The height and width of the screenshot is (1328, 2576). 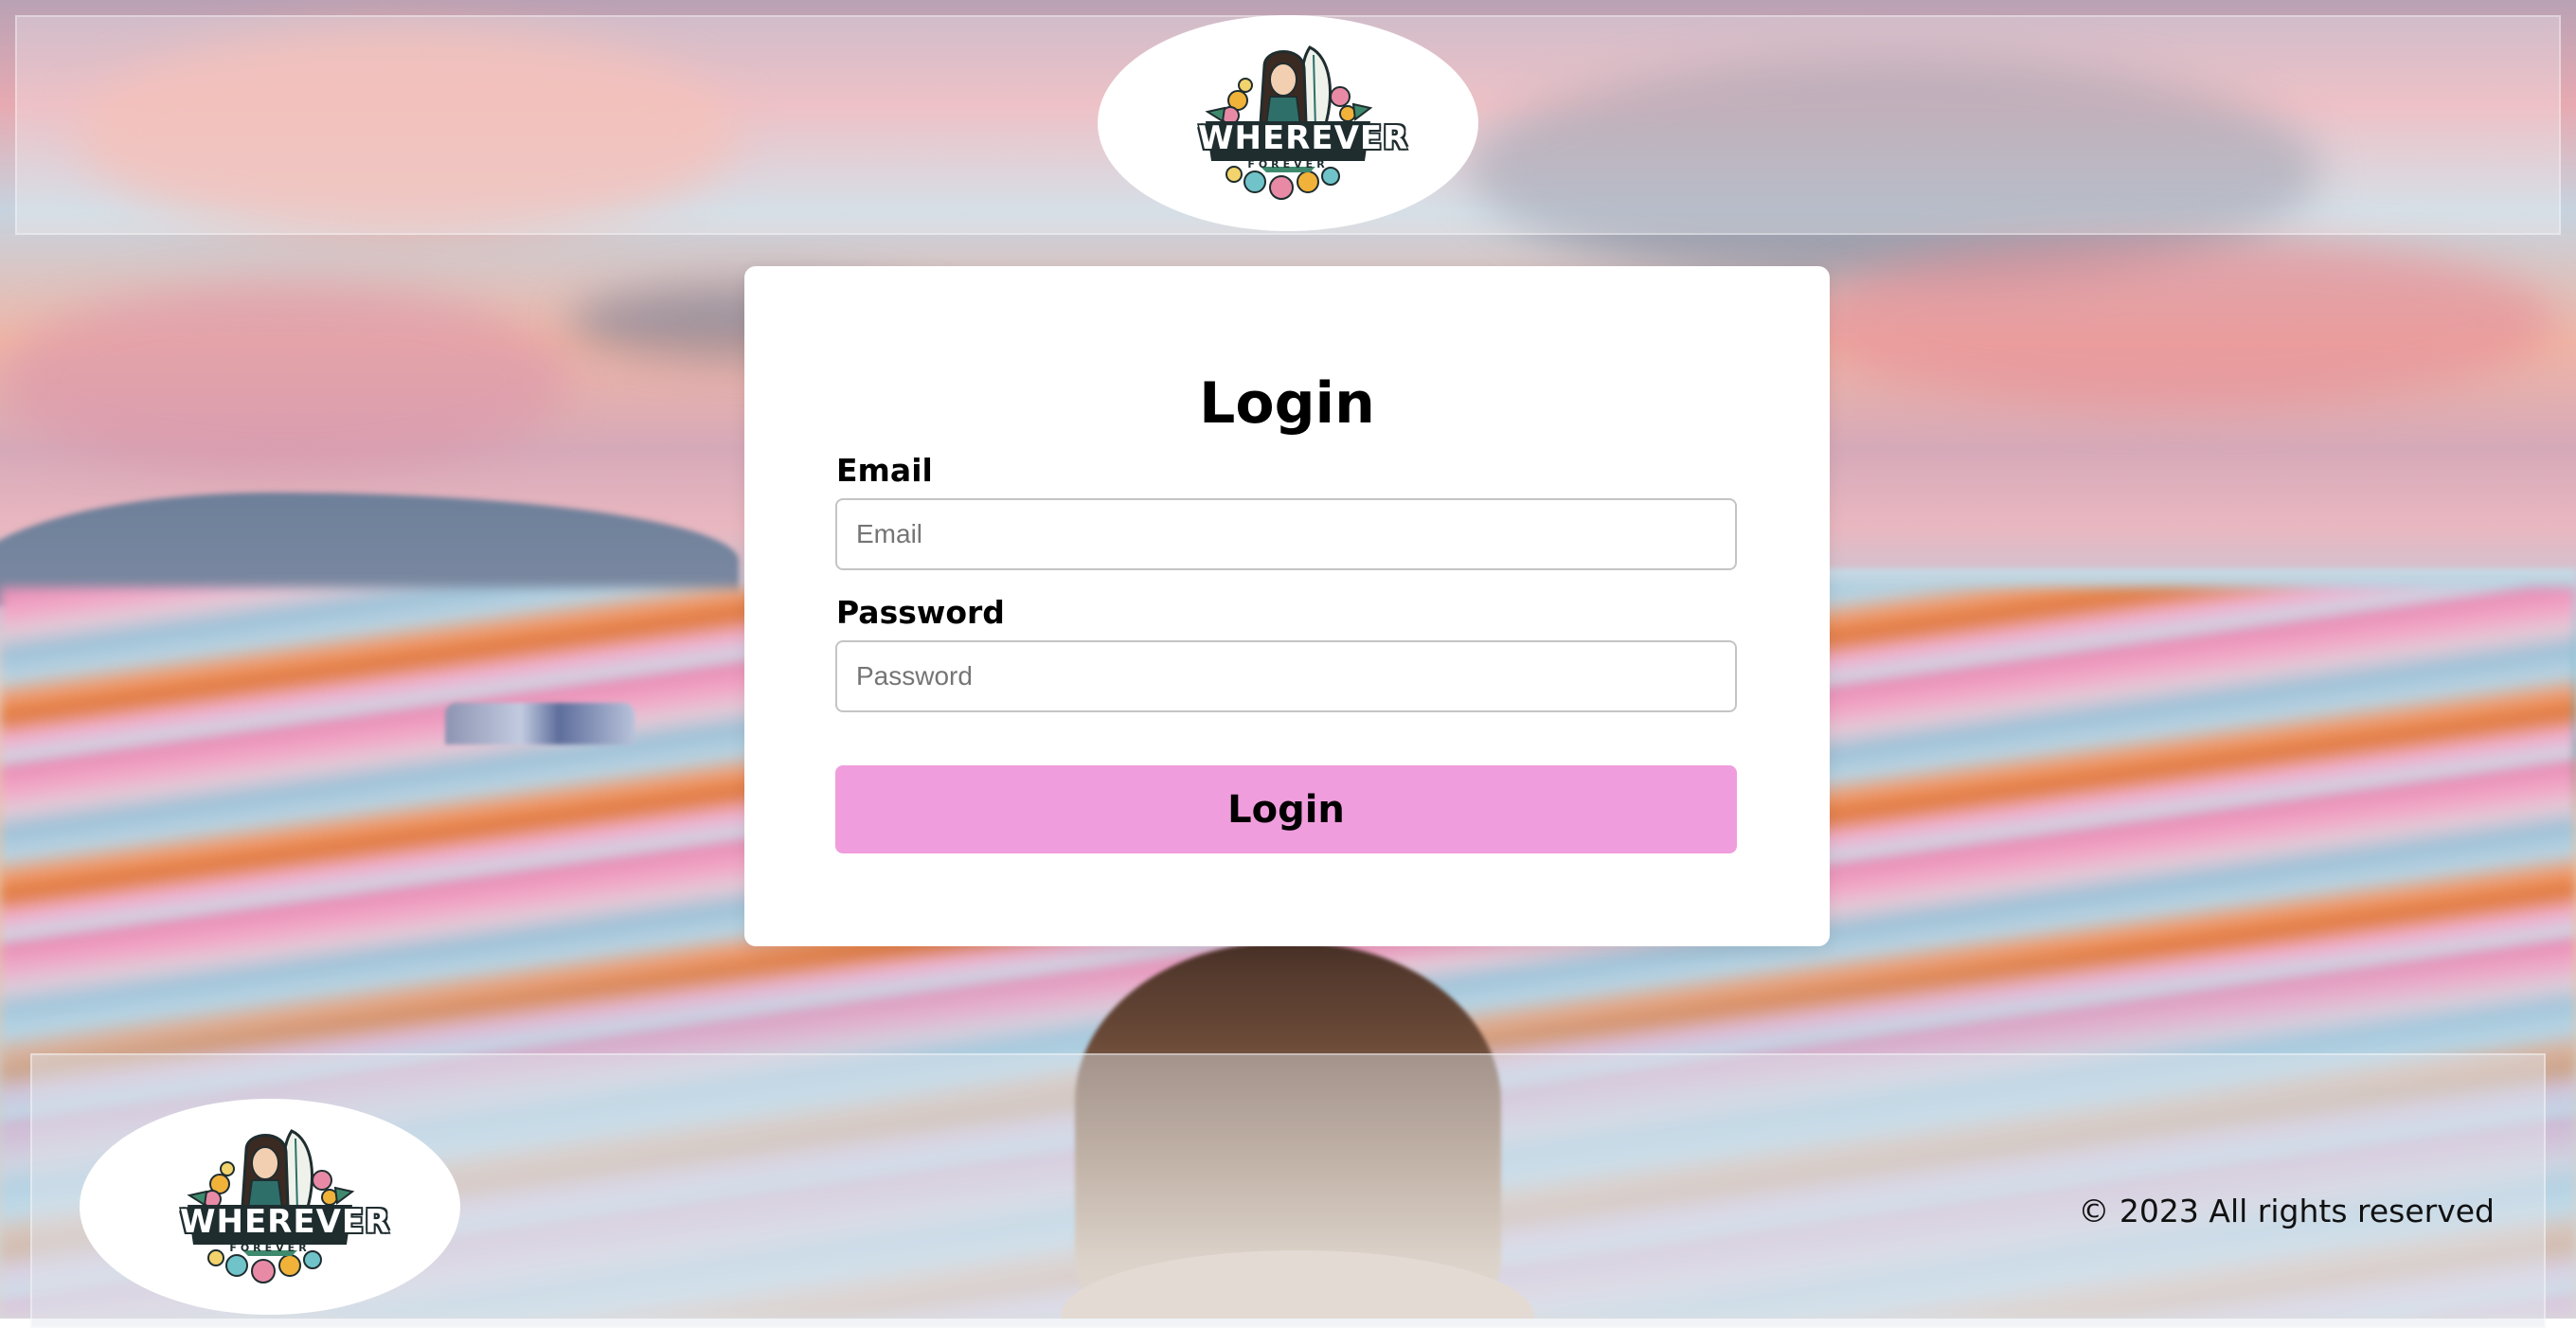 I want to click on copyright-text: © 2023 All rights reserved, so click(x=2286, y=1211).